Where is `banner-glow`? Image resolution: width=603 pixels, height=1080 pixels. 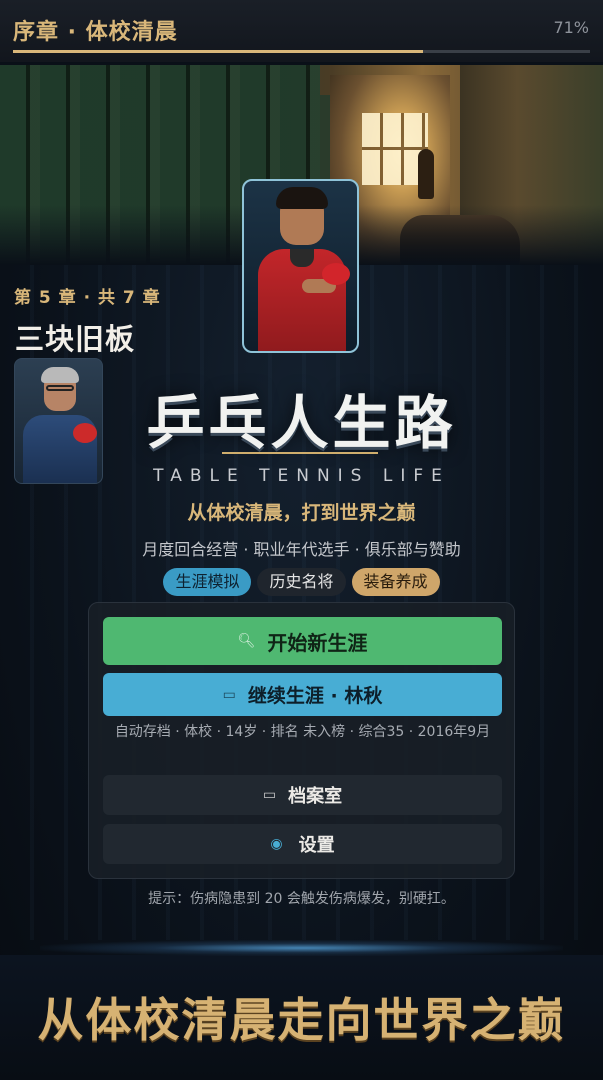 banner-glow is located at coordinates (301, 948).